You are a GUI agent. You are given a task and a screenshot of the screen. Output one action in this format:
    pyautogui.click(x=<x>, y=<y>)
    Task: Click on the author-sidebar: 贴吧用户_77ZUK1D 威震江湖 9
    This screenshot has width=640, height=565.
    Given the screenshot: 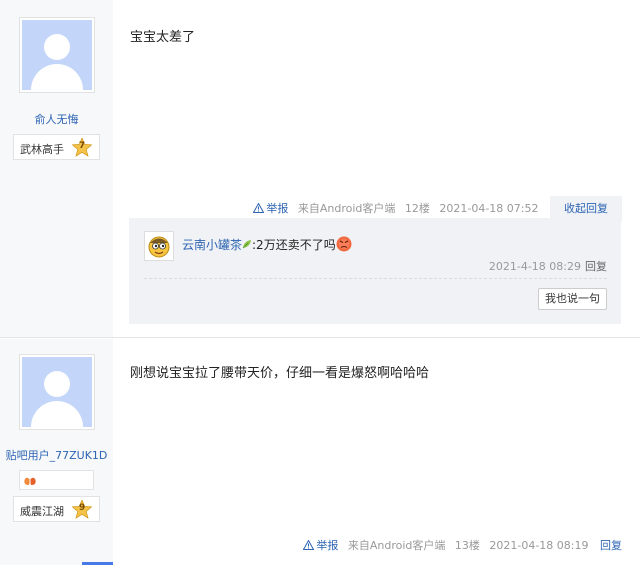 What is the action you would take?
    pyautogui.click(x=56, y=452)
    